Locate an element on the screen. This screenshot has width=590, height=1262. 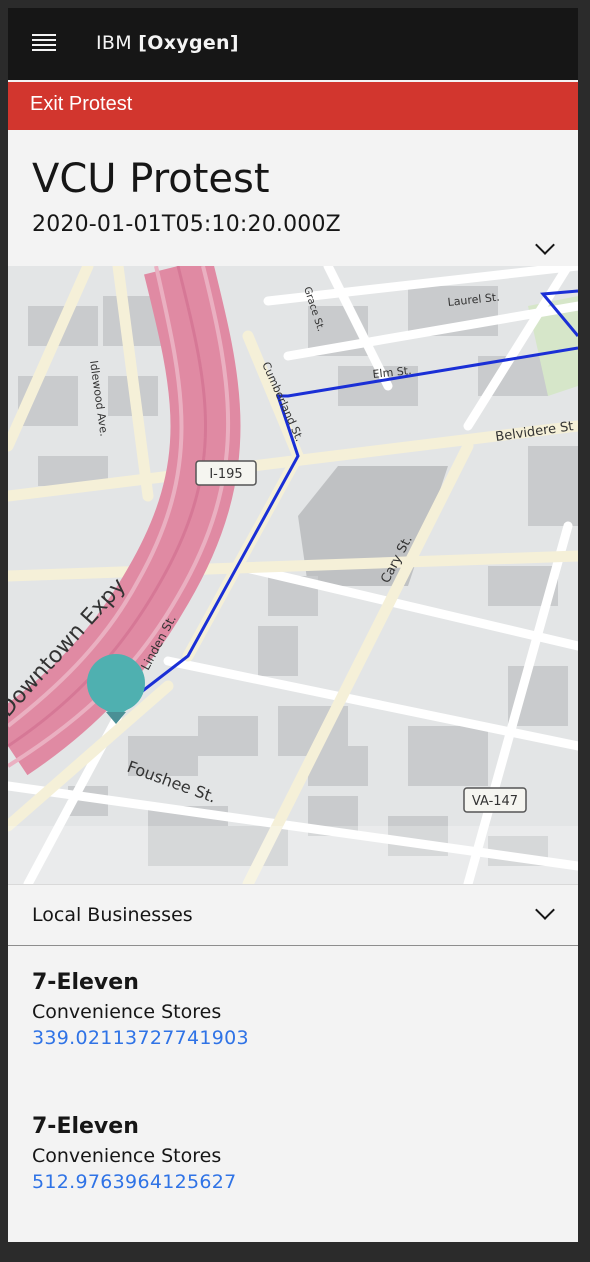
local-businesses-accordion: Local Businesses is located at coordinates (293, 915).